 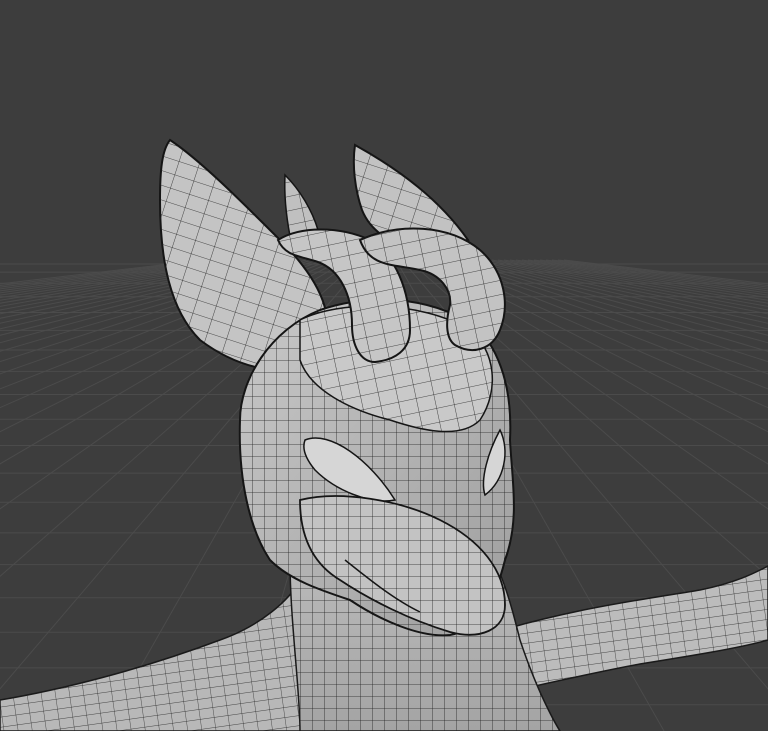 What do you see at coordinates (301, 205) in the screenshot?
I see `small-horn` at bounding box center [301, 205].